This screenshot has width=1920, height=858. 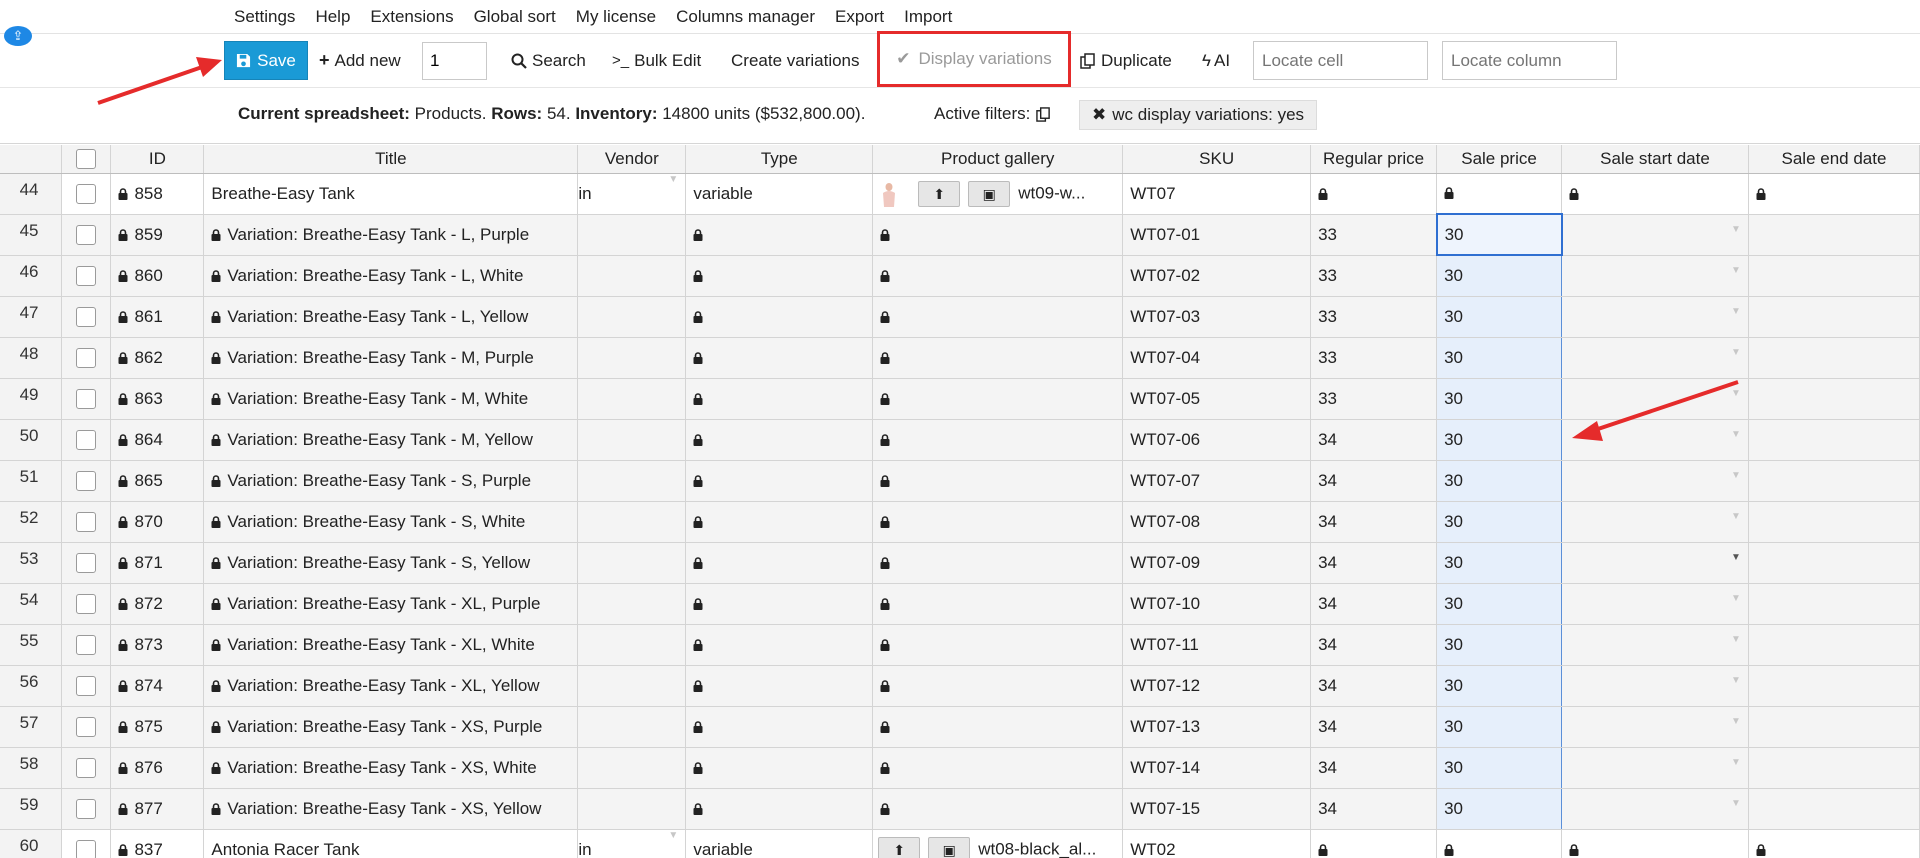 I want to click on column-header-sale-start-date: Sale start date, so click(x=1655, y=159).